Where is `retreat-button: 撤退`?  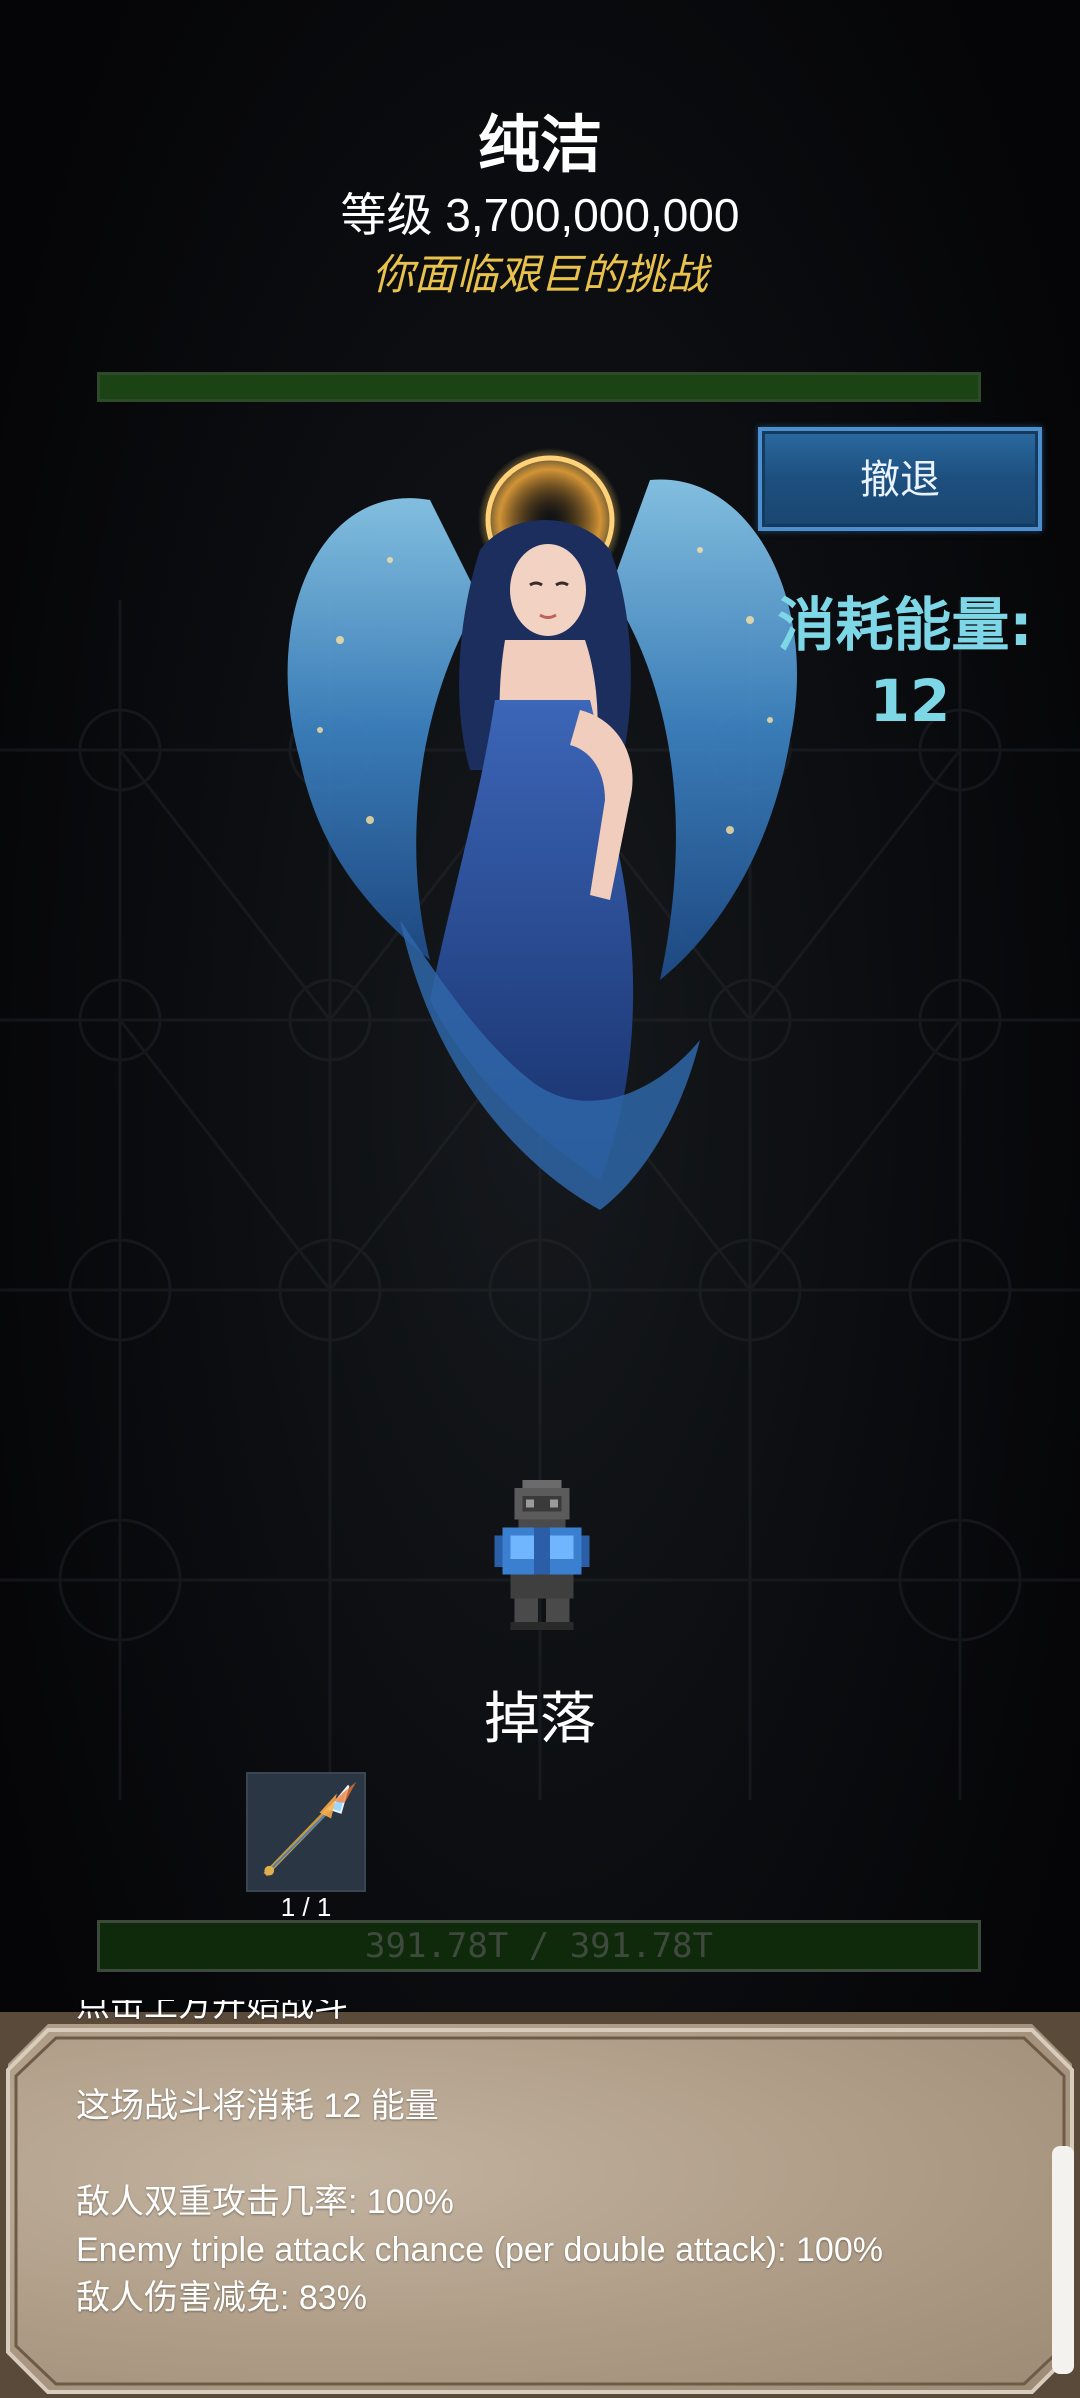
retreat-button: 撤退 is located at coordinates (900, 479).